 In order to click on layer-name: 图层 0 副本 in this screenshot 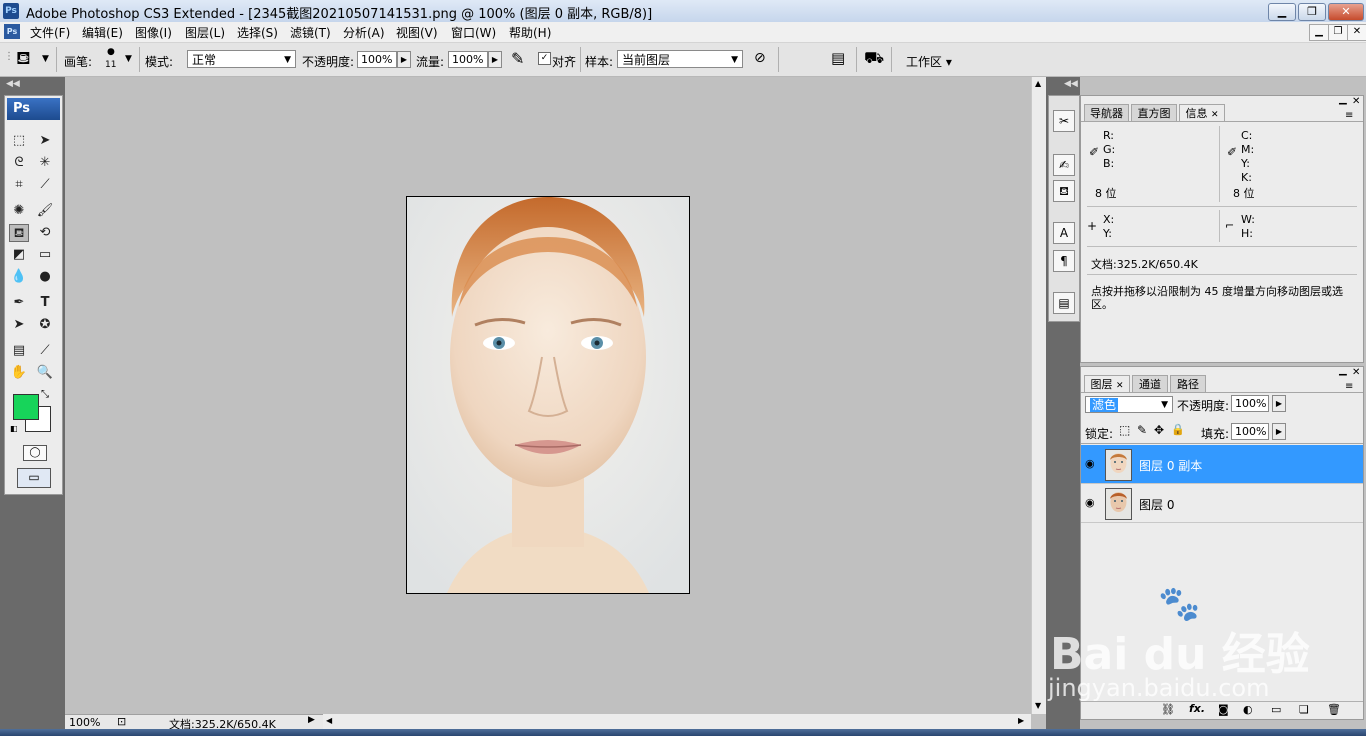, I will do `click(1170, 465)`.